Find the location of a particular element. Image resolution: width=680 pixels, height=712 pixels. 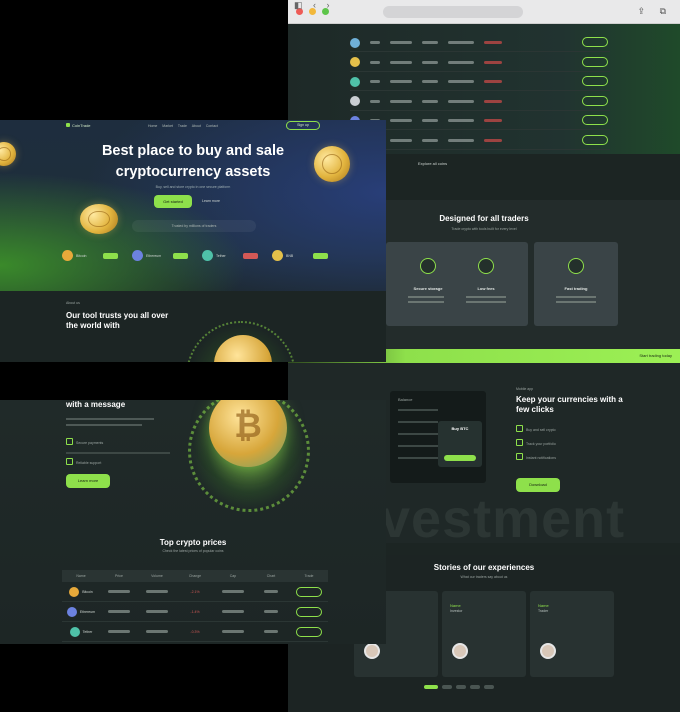

feature-title: Low fees is located at coordinates (486, 288).